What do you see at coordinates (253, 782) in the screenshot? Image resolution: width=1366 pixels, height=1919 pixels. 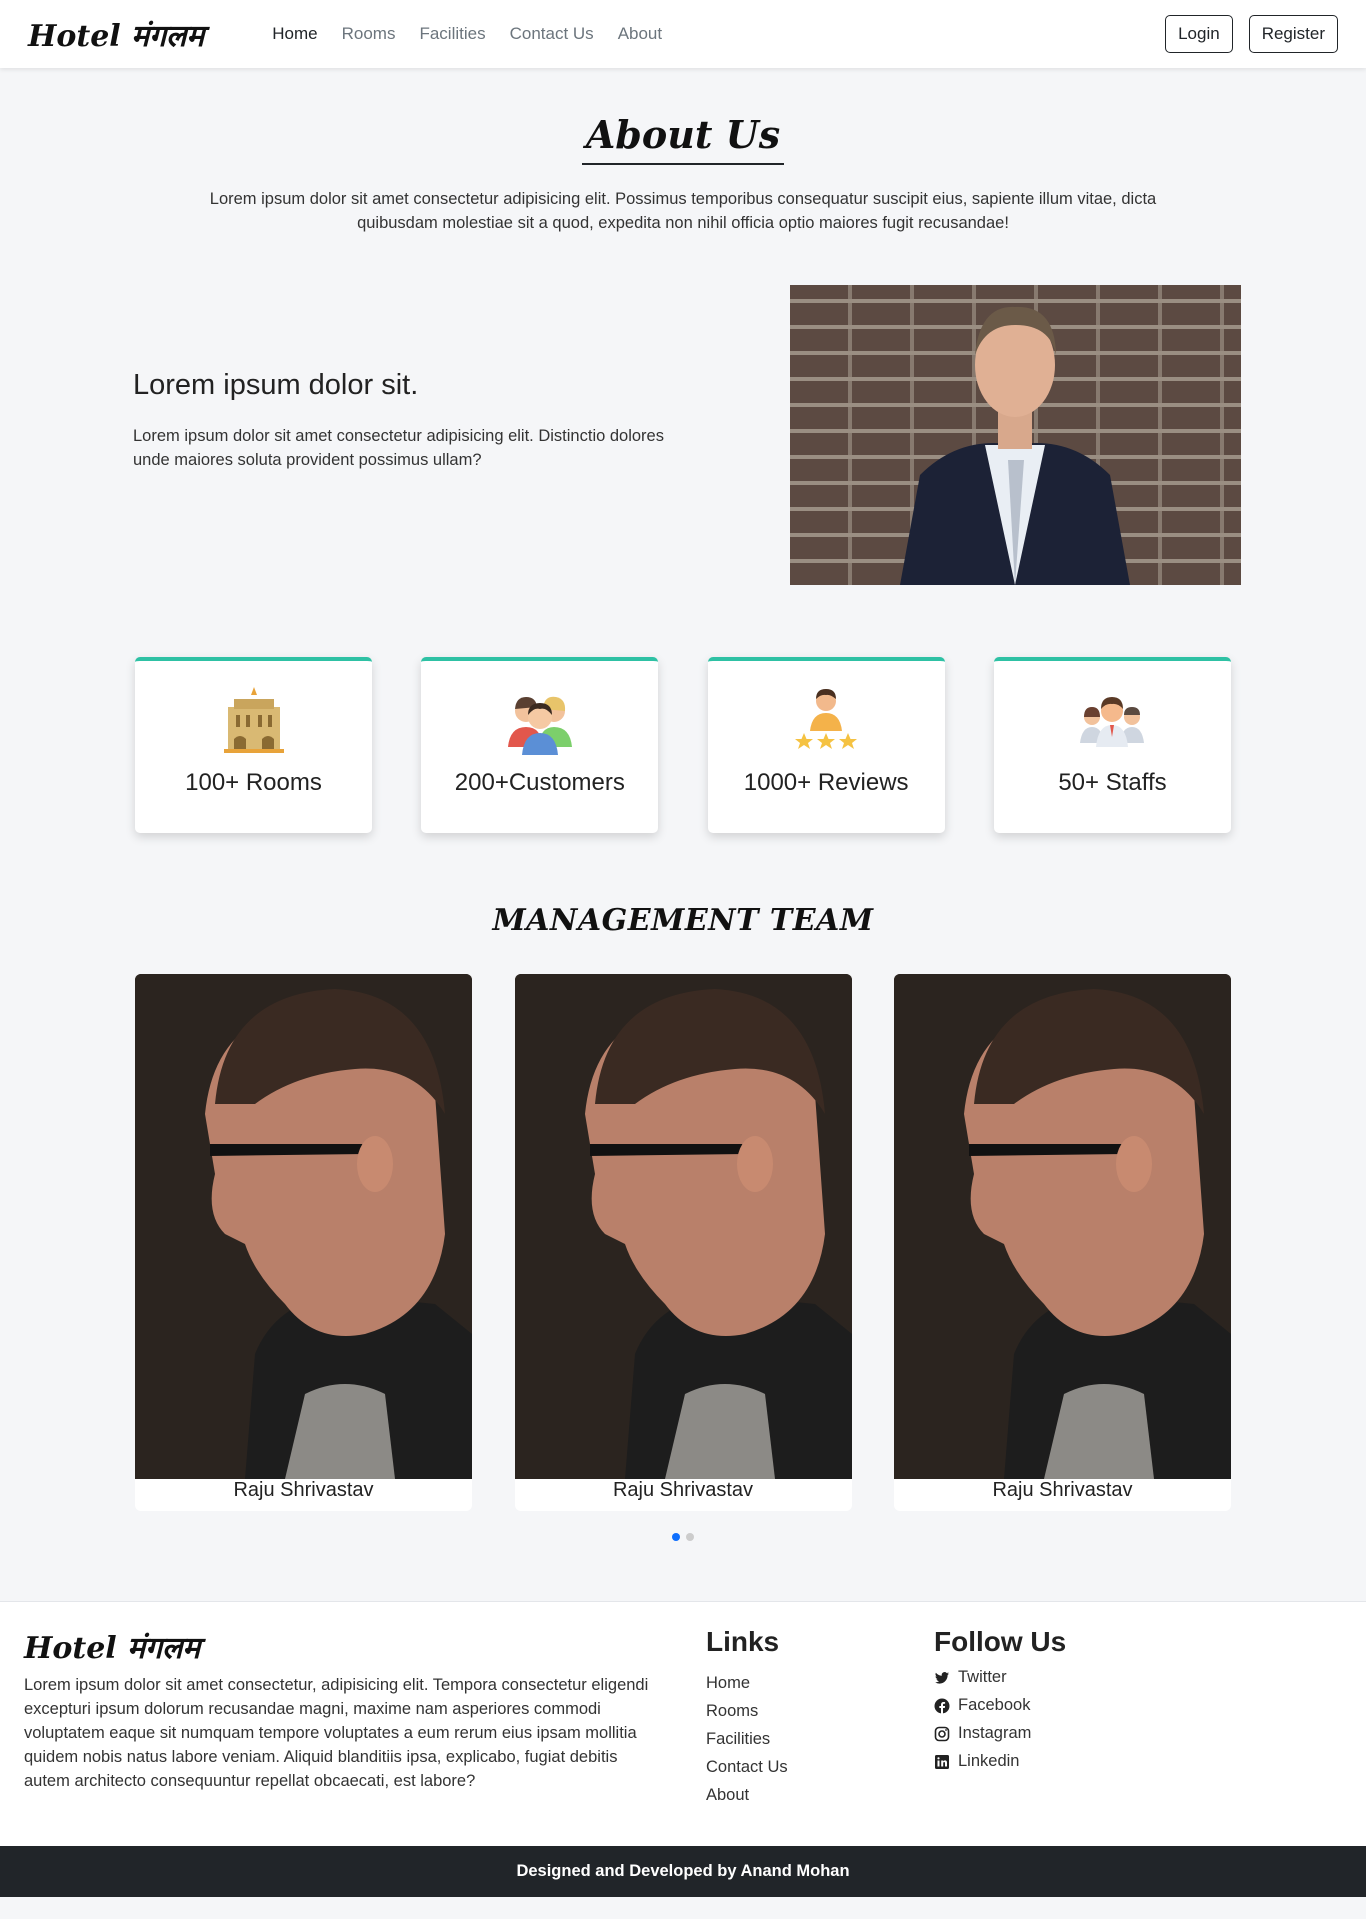 I see `stat-label: 100+ Rooms` at bounding box center [253, 782].